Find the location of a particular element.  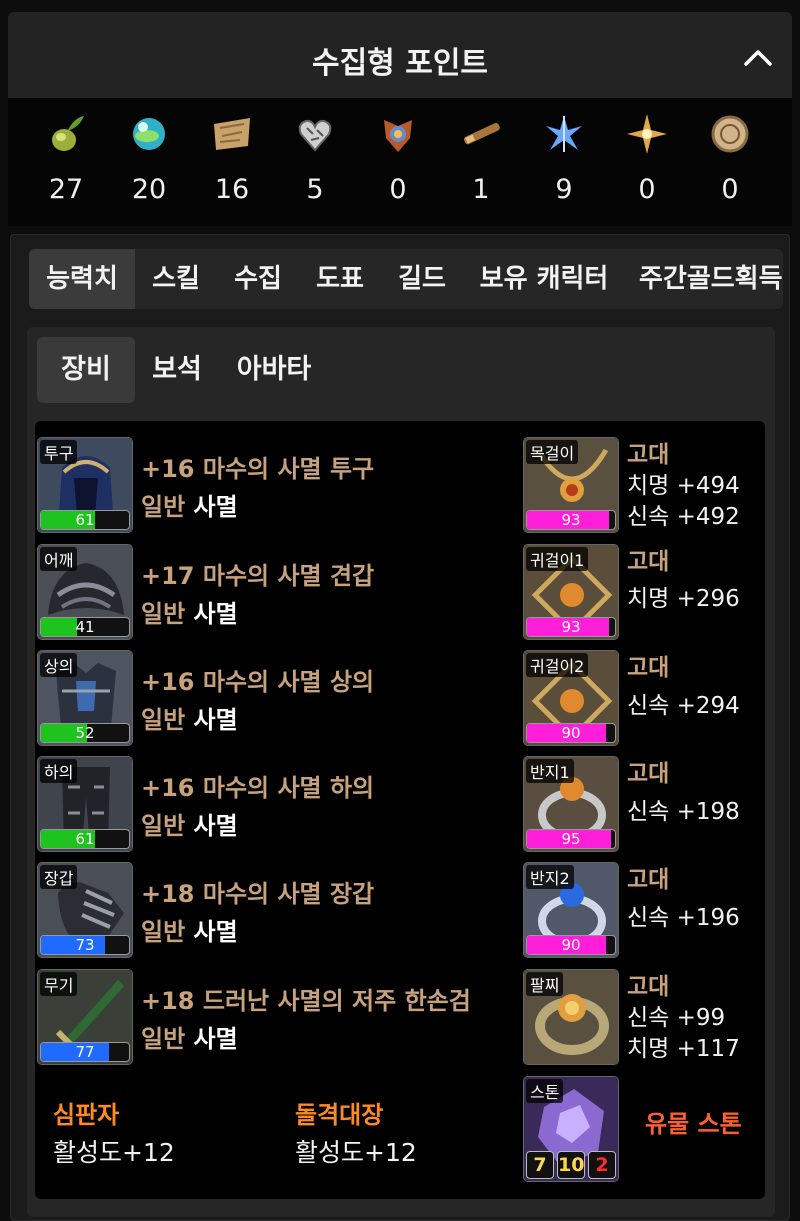

tab-chart: 도표 is located at coordinates (340, 279).